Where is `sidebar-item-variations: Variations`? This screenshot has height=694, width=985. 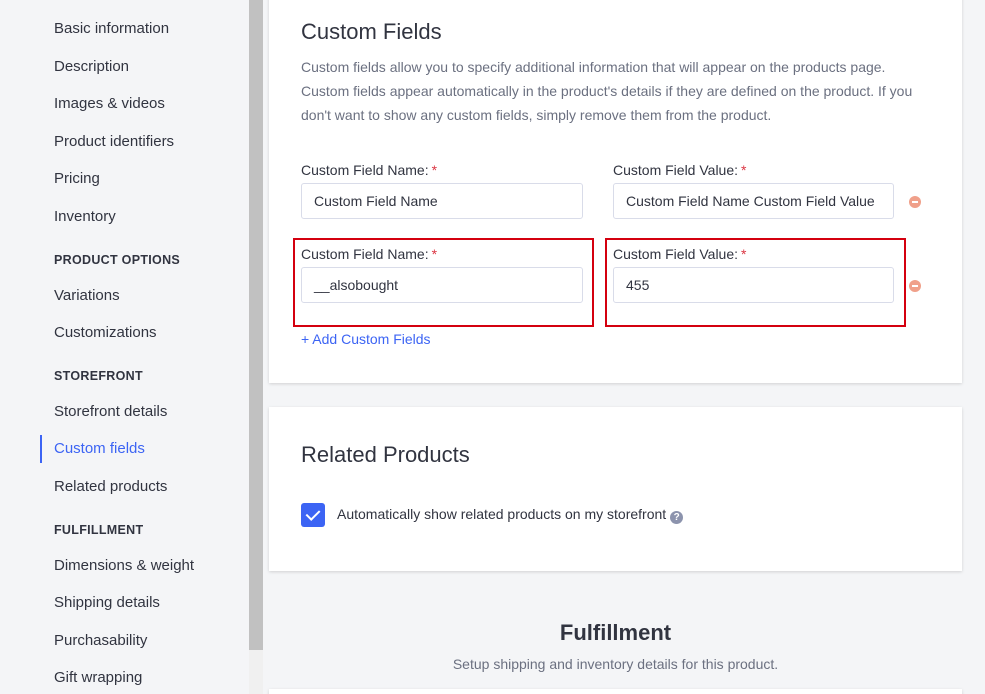
sidebar-item-variations: Variations is located at coordinates (87, 296).